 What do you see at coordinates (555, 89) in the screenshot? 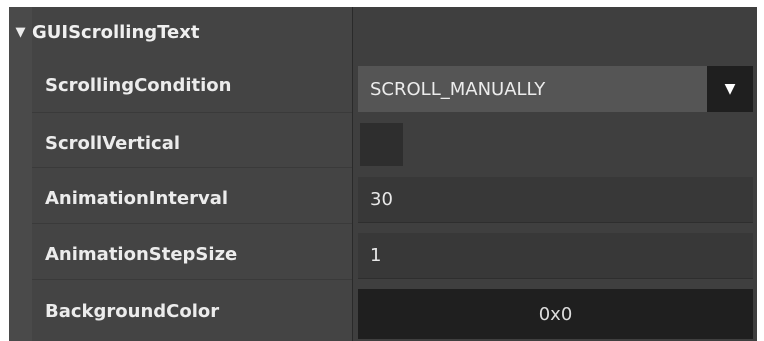
I see `scrolling-condition-dropdown: SCROLL_MANUALLY ▼` at bounding box center [555, 89].